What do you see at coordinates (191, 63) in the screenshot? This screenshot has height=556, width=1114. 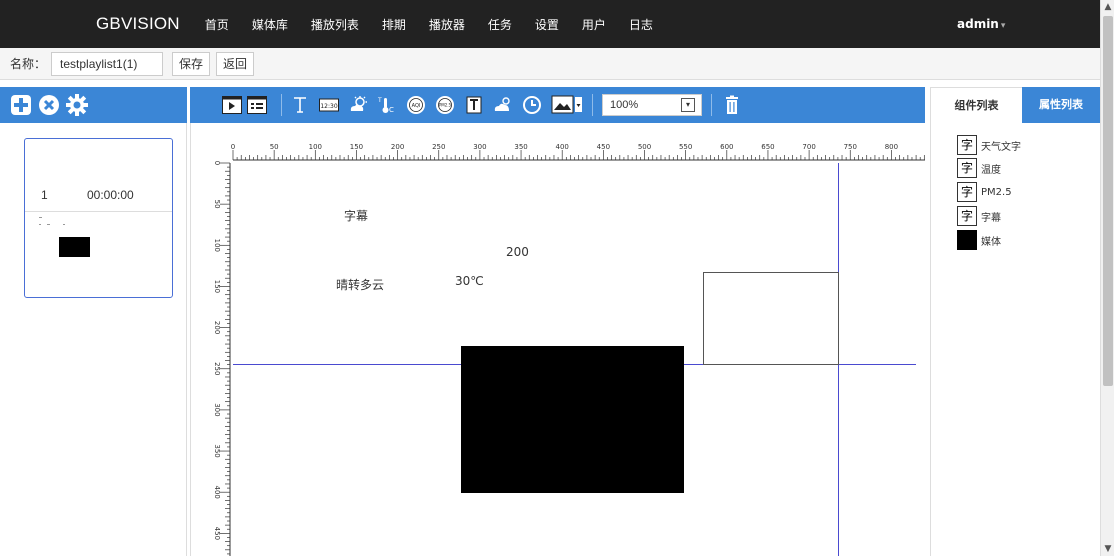 I see `save-button: 保存` at bounding box center [191, 63].